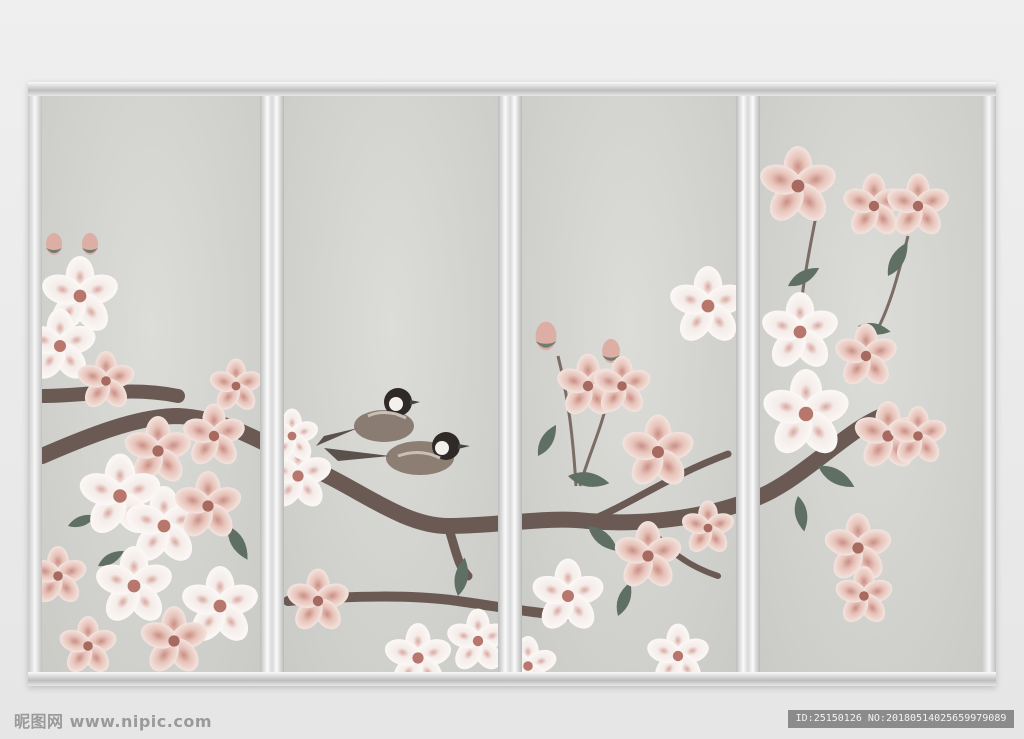 The height and width of the screenshot is (739, 1024). I want to click on frame-top-rail, so click(512, 89).